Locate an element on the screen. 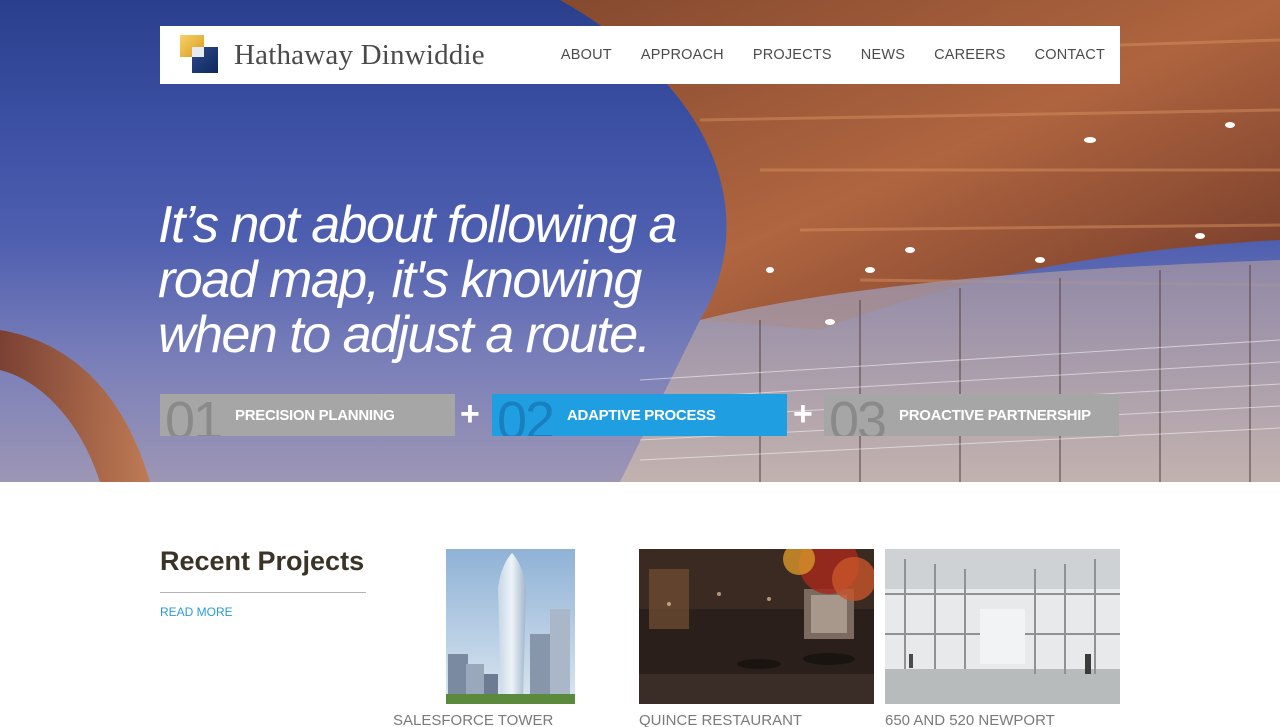  step-adaptive-process: 02 ADAPTIVE PROCESS is located at coordinates (639, 415).